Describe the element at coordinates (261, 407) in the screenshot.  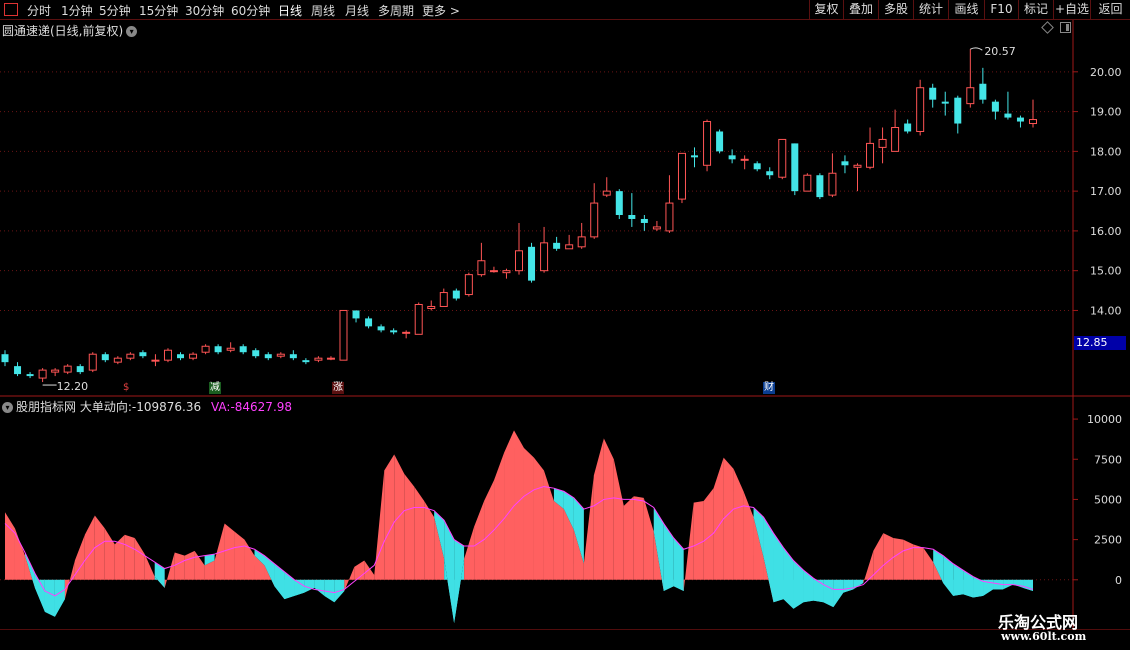
I see `va-value: -84627.98` at that location.